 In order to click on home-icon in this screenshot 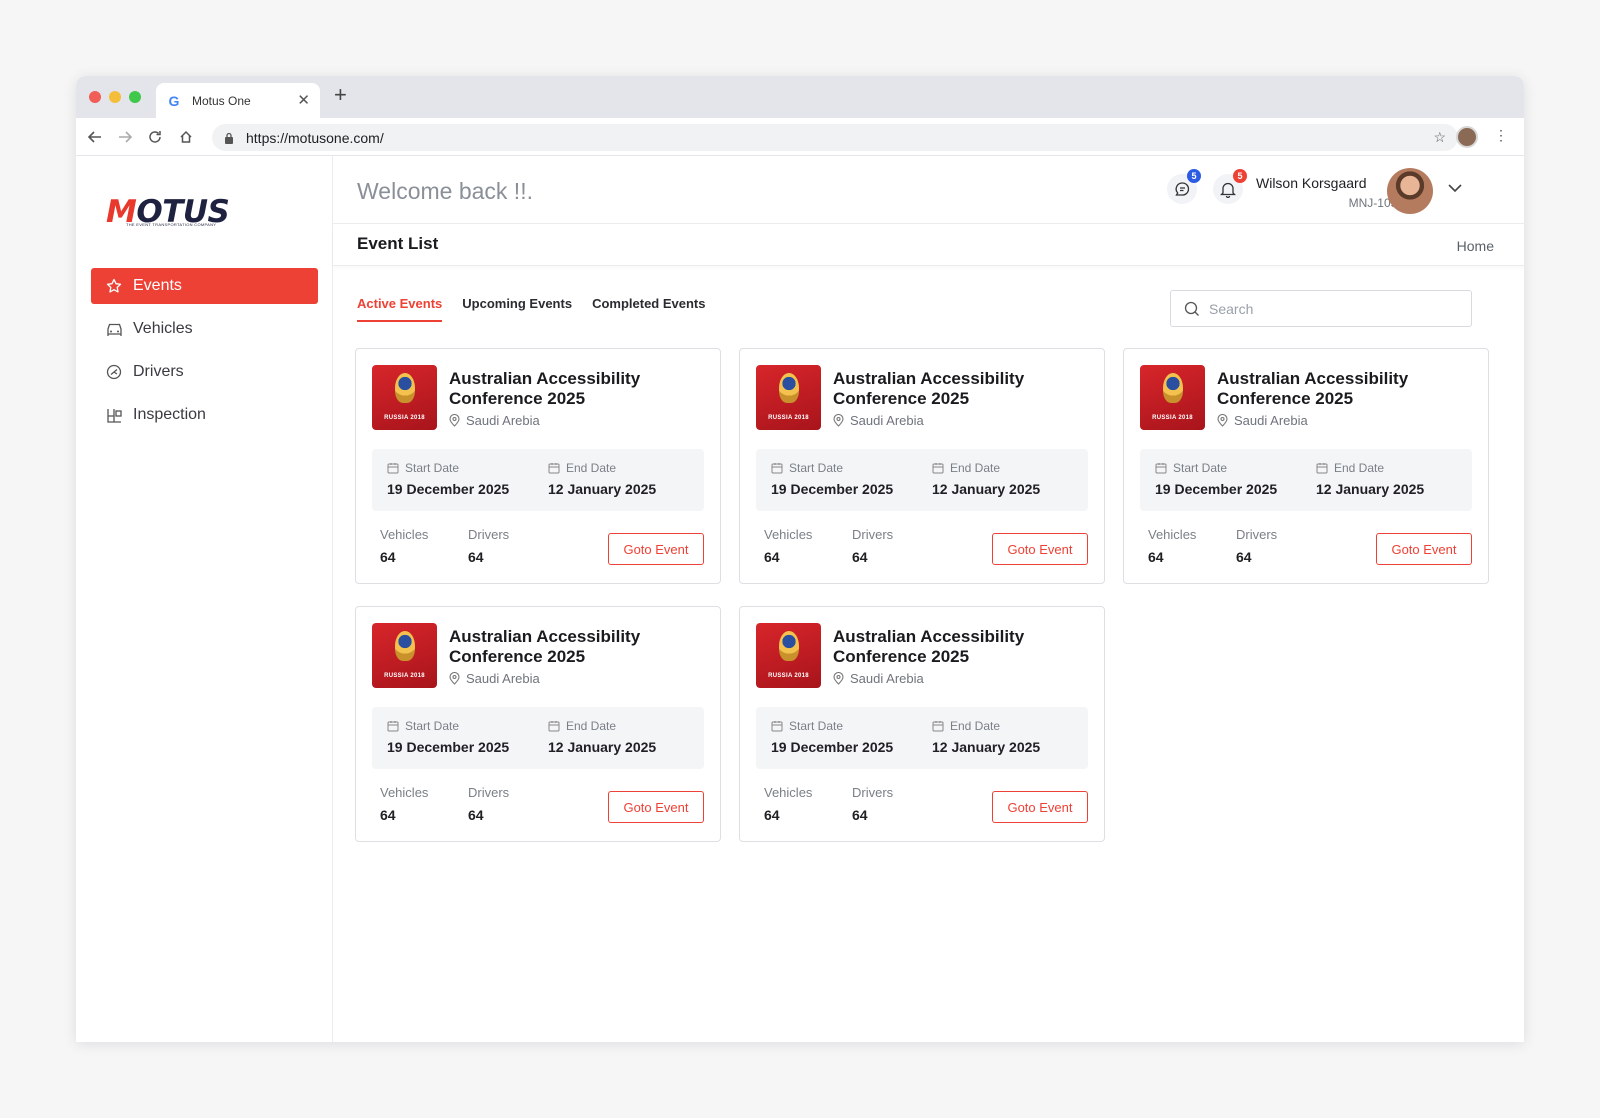, I will do `click(186, 137)`.